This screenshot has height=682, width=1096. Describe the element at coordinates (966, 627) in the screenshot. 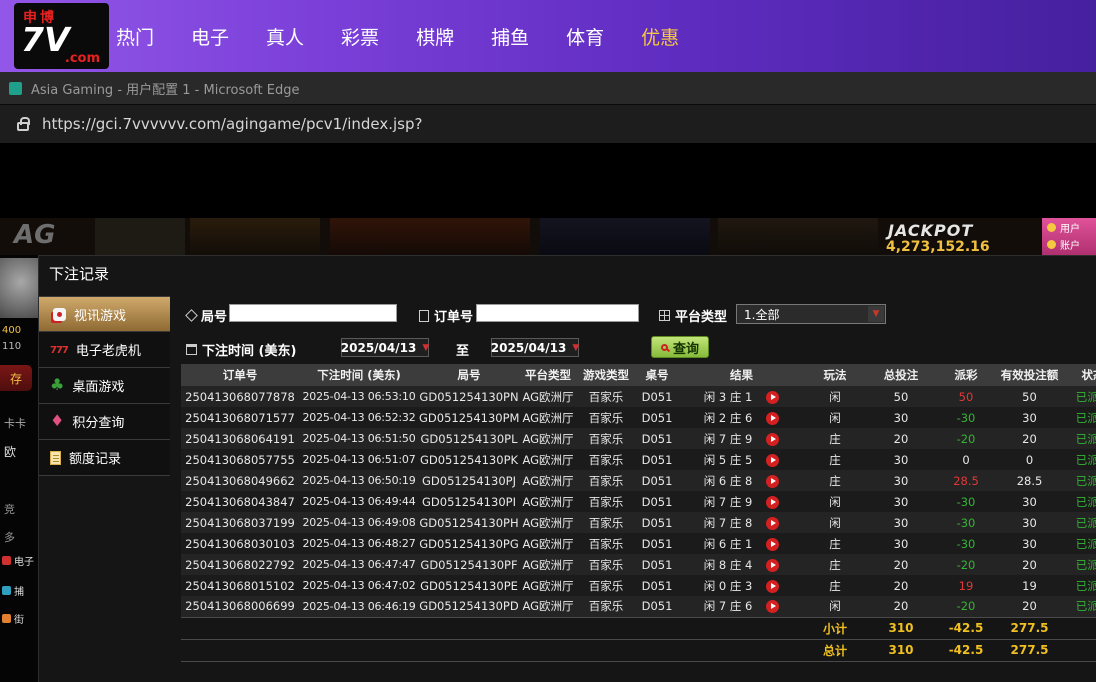

I see `footer-payout-cell: -42.5` at that location.